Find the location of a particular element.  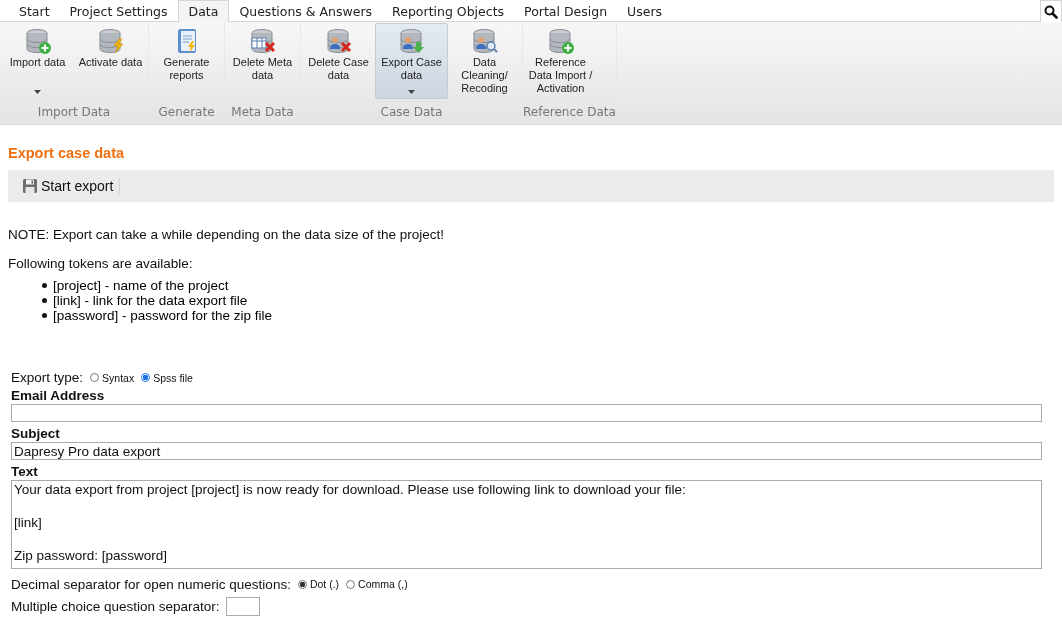

menu-tab: Reporting Objects is located at coordinates (448, 11).